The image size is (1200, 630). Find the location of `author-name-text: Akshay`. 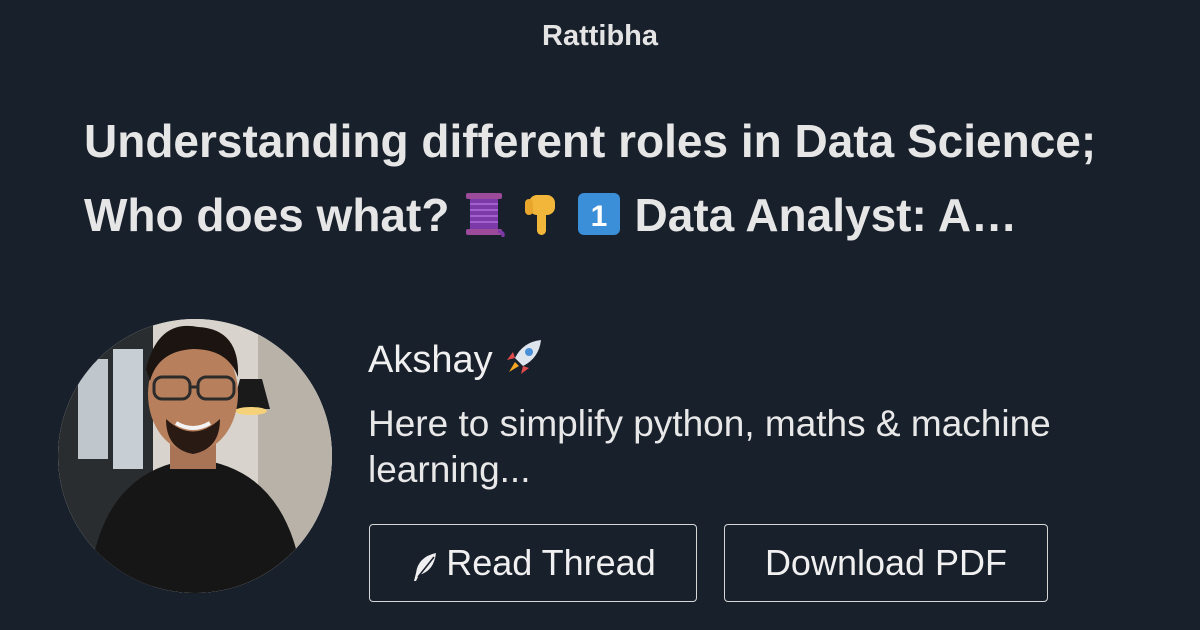

author-name-text: Akshay is located at coordinates (430, 360).